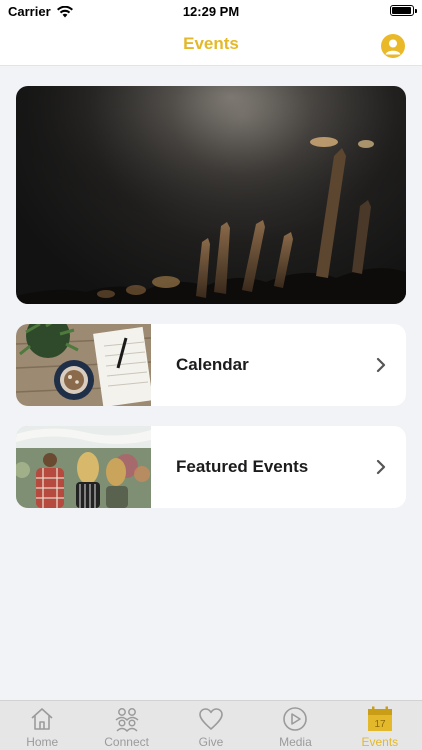  I want to click on outdoor-market-image, so click(83, 467).